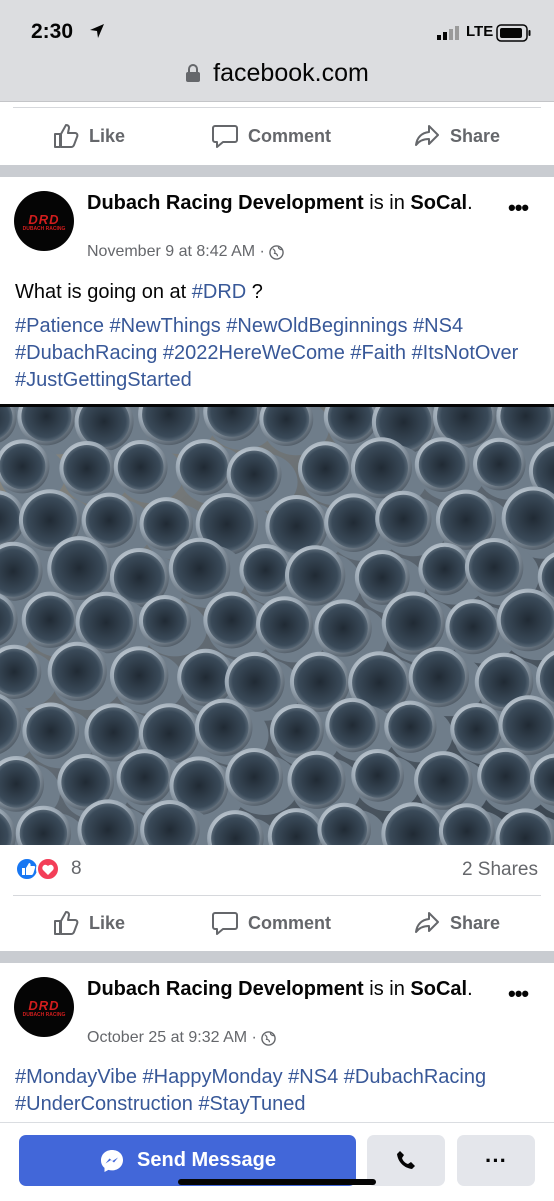  What do you see at coordinates (76, 1077) in the screenshot?
I see `hashtag-link: #MondayVibe` at bounding box center [76, 1077].